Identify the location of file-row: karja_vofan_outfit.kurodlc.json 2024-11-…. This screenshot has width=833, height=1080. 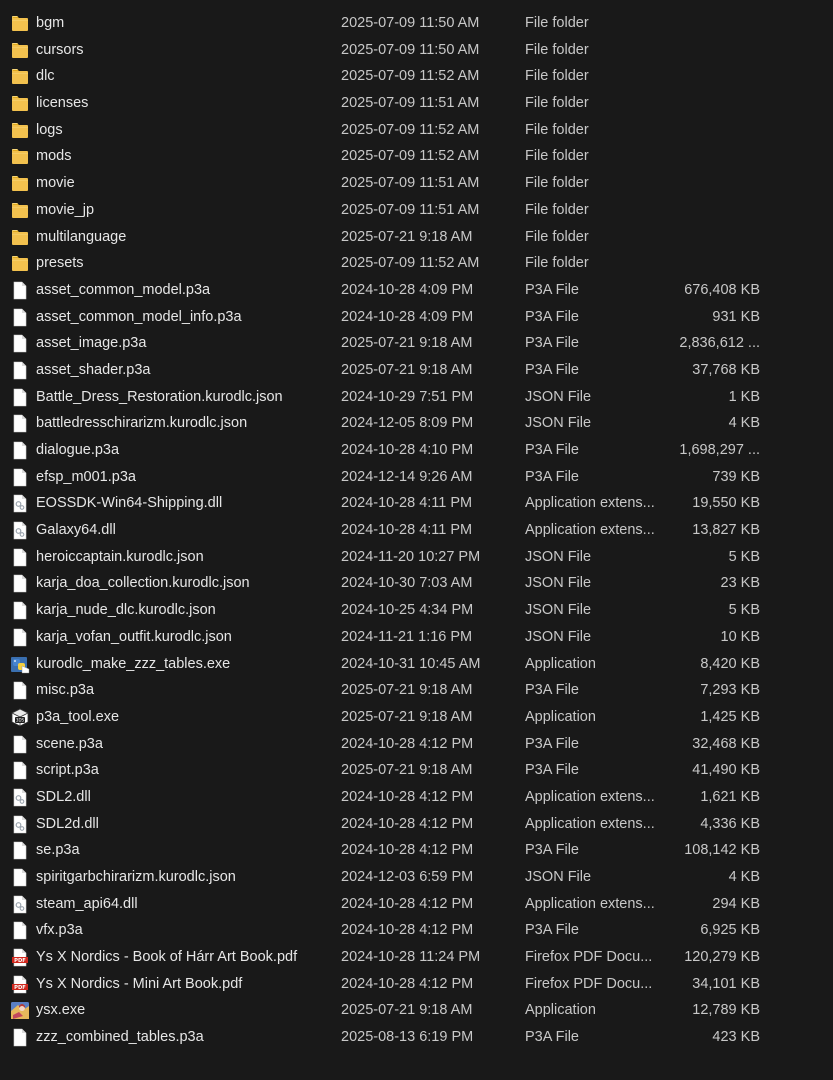
(416, 637).